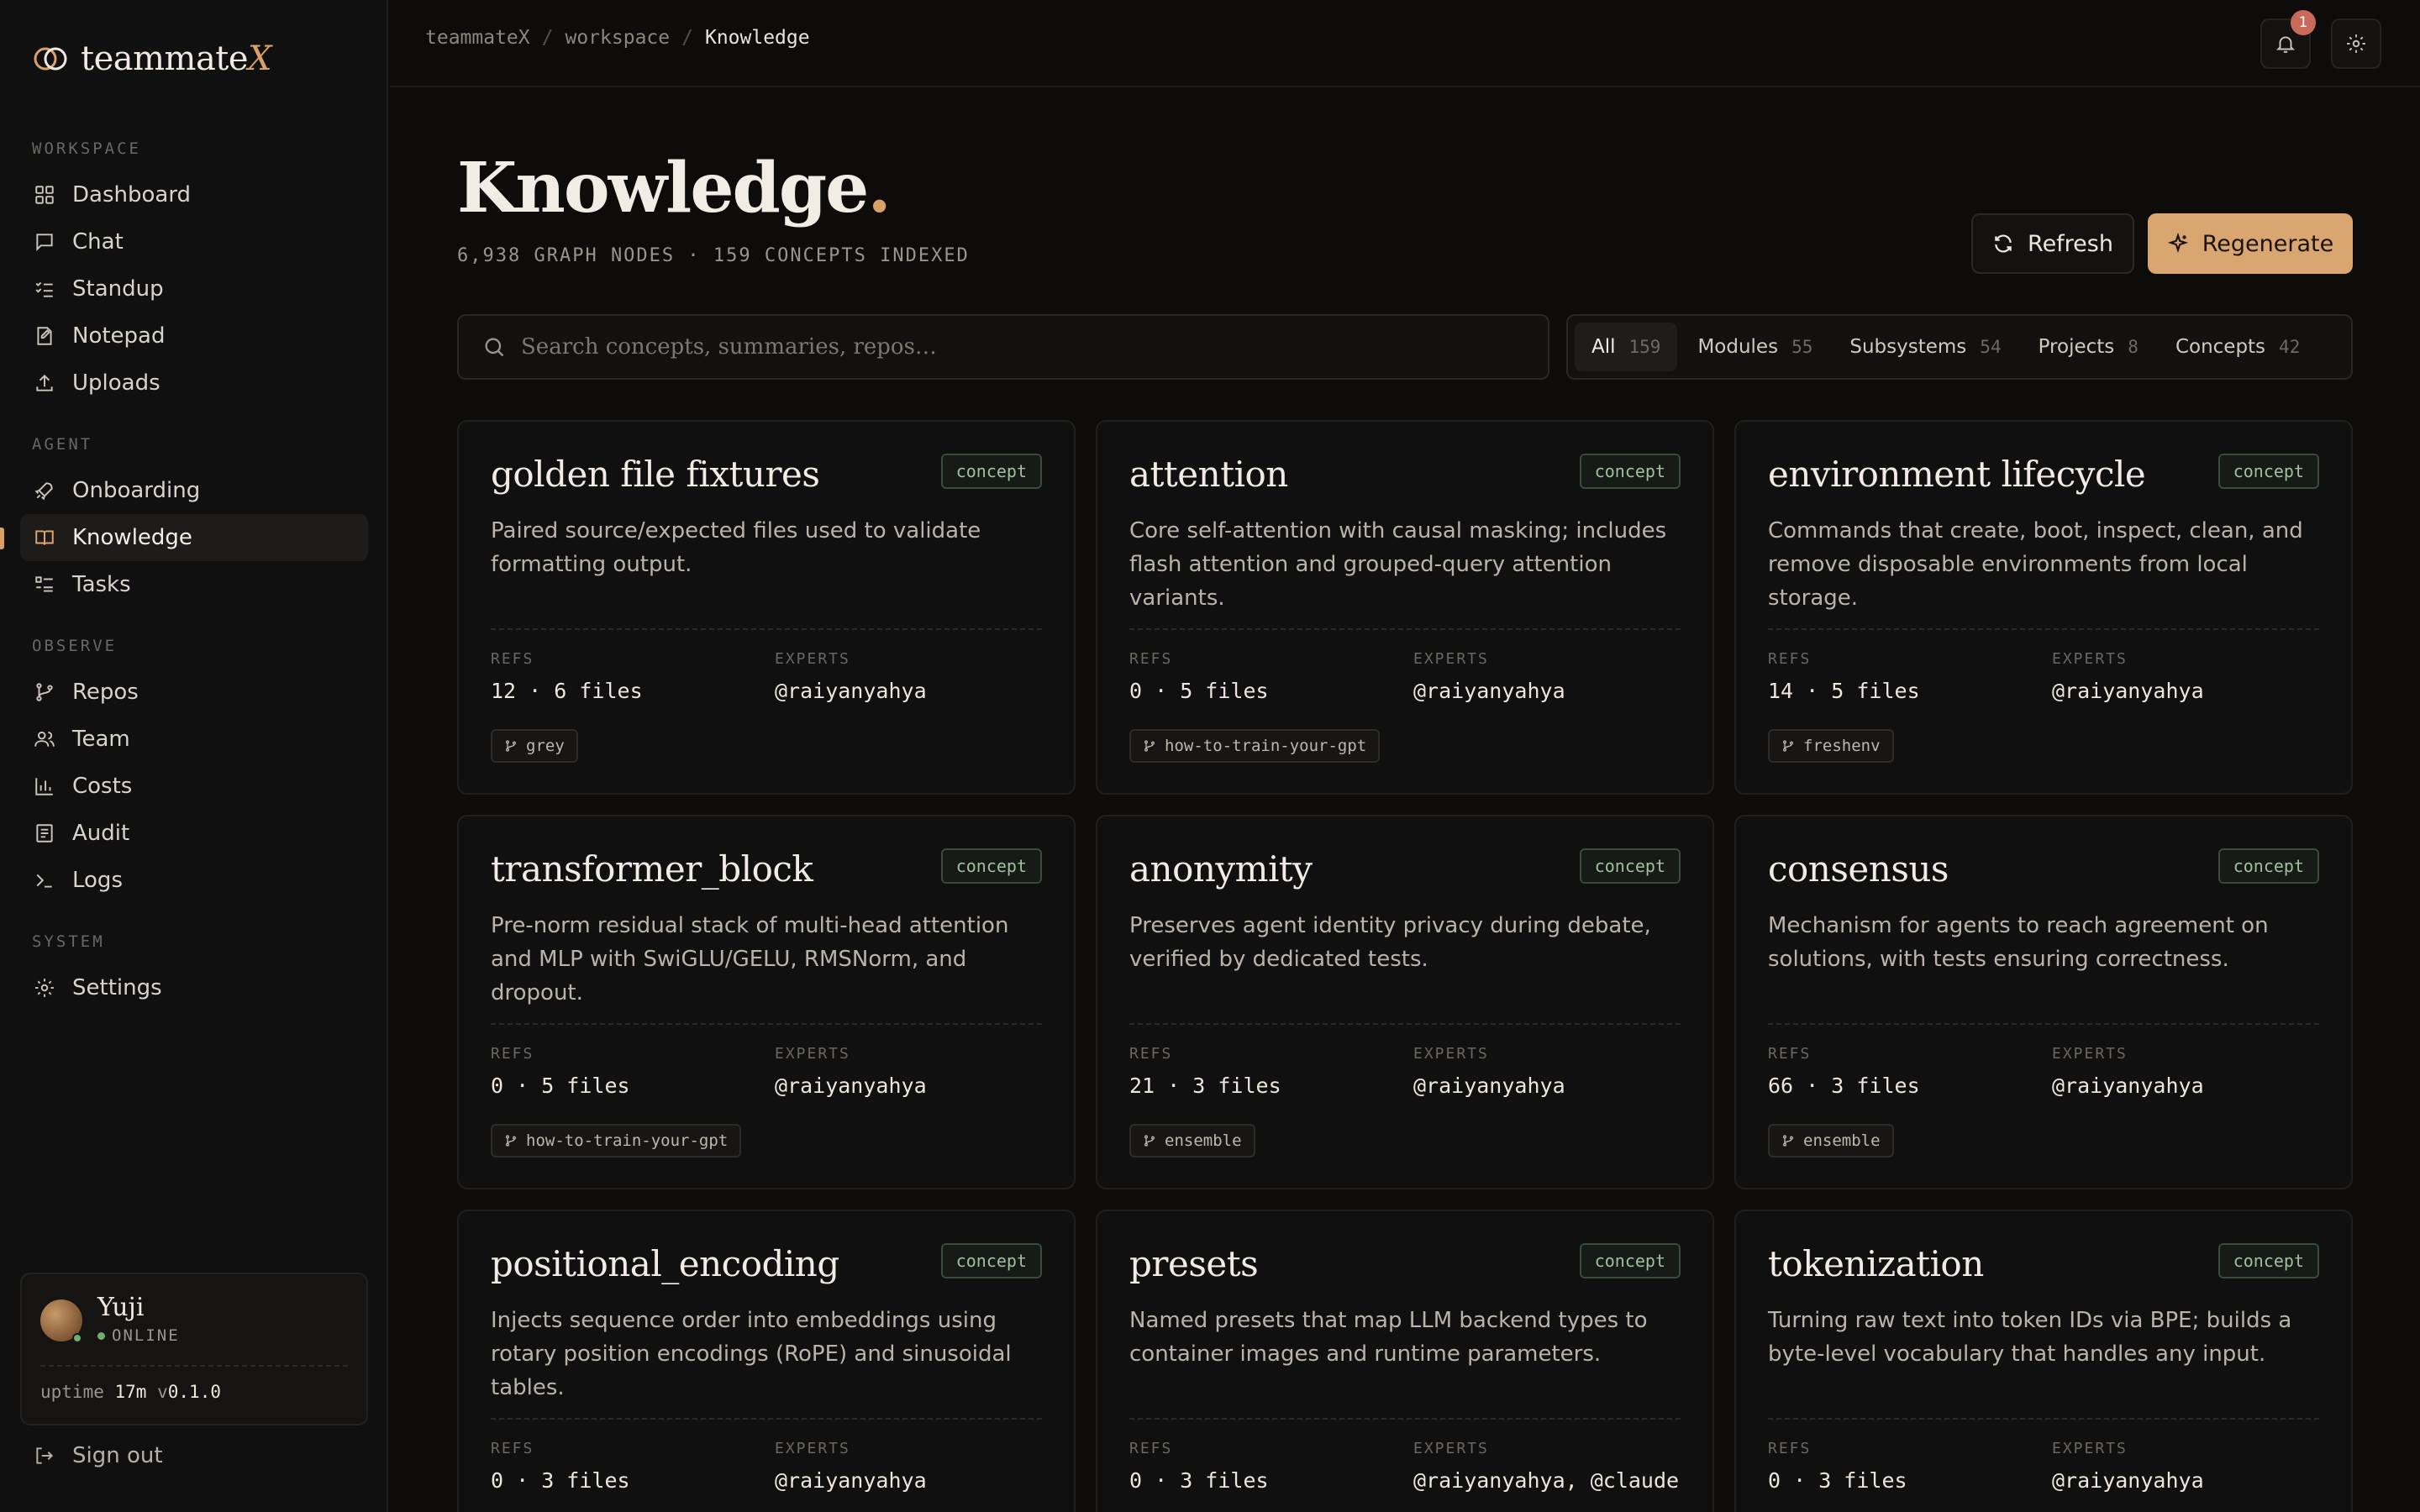  What do you see at coordinates (98, 1455) in the screenshot?
I see `sign-out-button: Sign out` at bounding box center [98, 1455].